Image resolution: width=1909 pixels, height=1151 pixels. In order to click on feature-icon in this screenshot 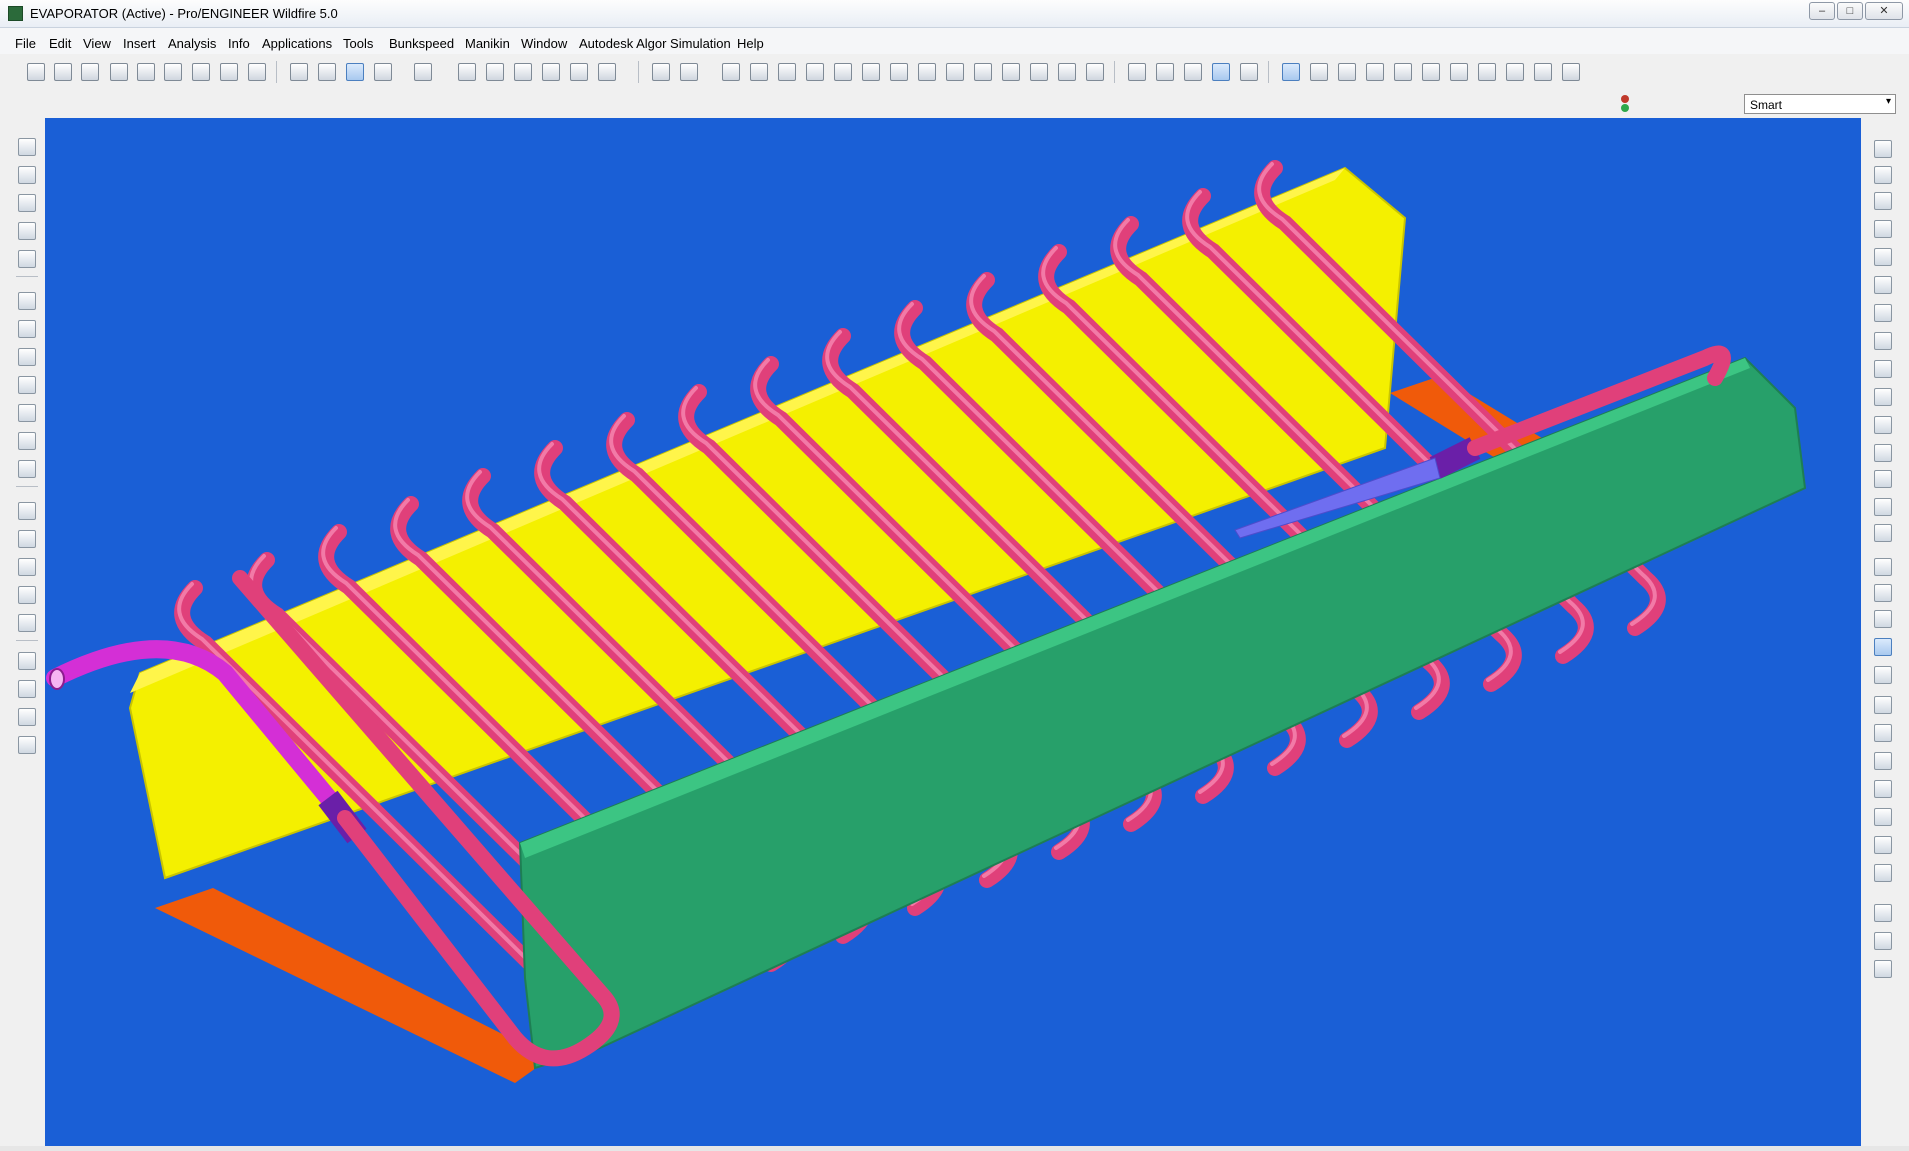, I will do `click(1883, 969)`.